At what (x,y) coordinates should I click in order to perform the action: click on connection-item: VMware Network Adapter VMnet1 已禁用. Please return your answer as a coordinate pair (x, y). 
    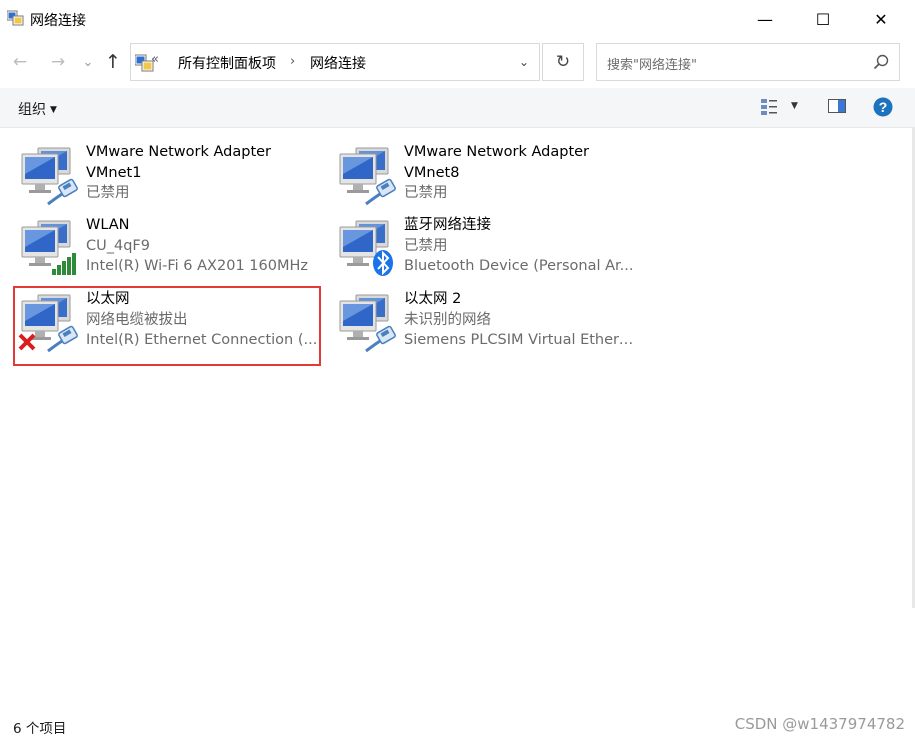
    Looking at the image, I should click on (169, 173).